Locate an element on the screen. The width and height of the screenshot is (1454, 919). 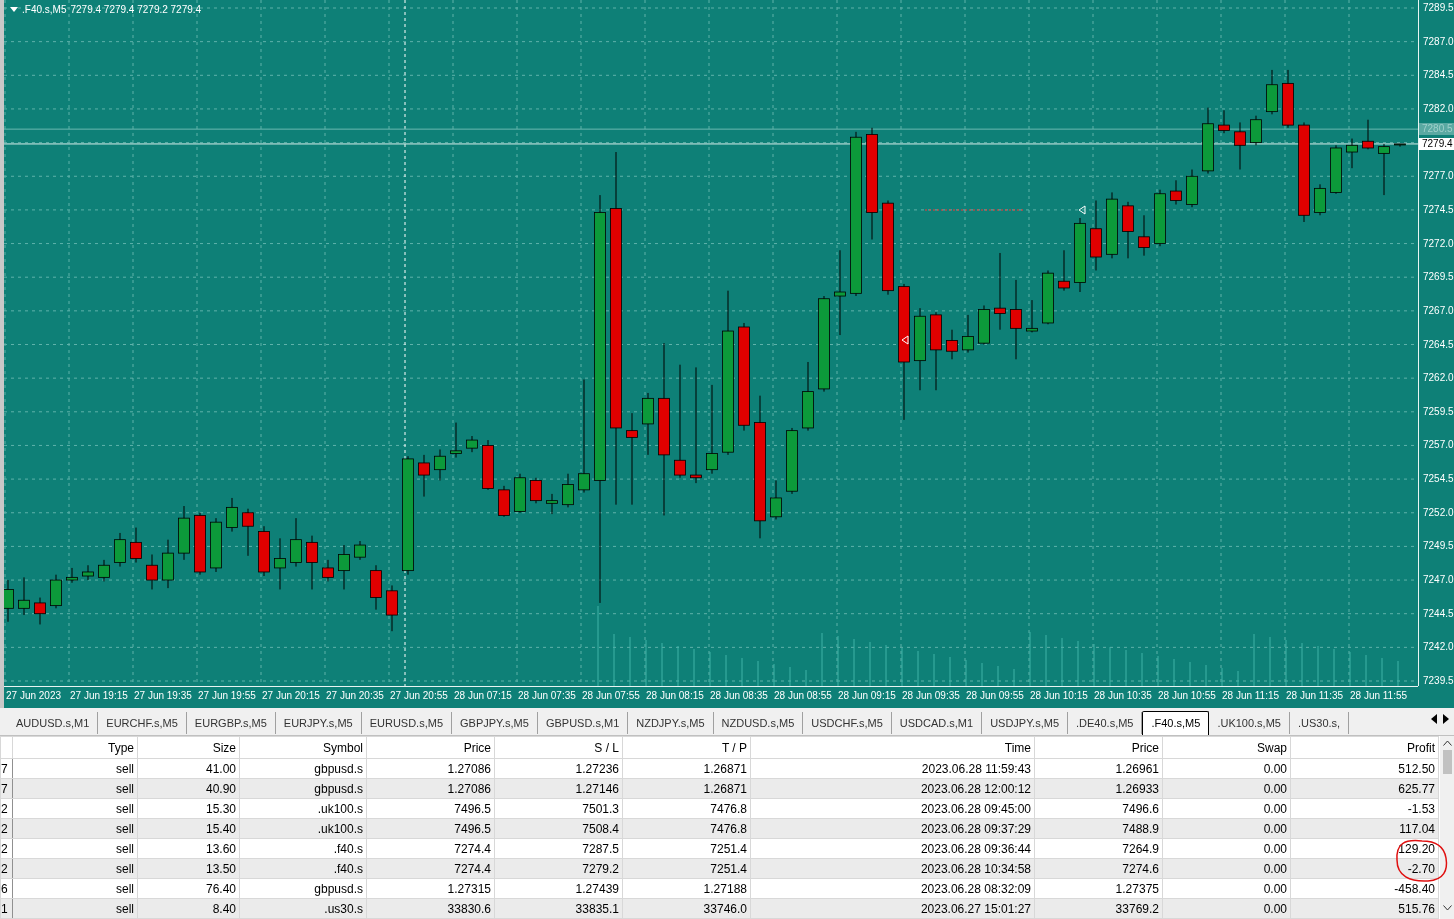
scroll-down-icon is located at coordinates (1447, 908).